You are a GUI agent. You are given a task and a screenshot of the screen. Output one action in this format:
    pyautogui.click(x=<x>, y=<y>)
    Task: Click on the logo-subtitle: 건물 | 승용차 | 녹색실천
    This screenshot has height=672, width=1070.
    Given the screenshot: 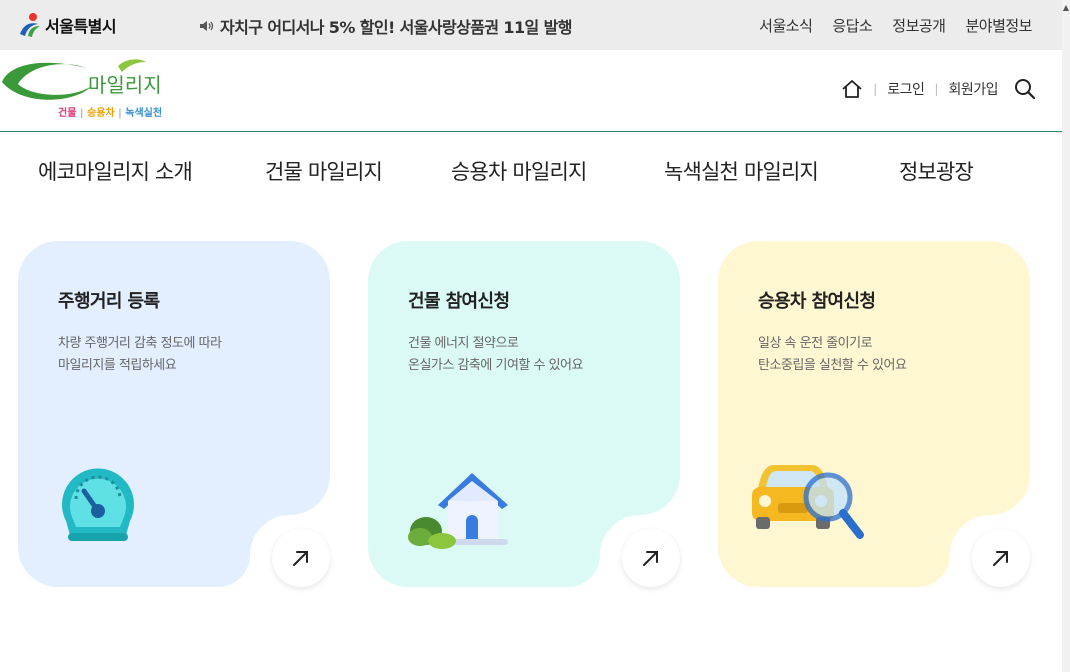 What is the action you would take?
    pyautogui.click(x=110, y=113)
    